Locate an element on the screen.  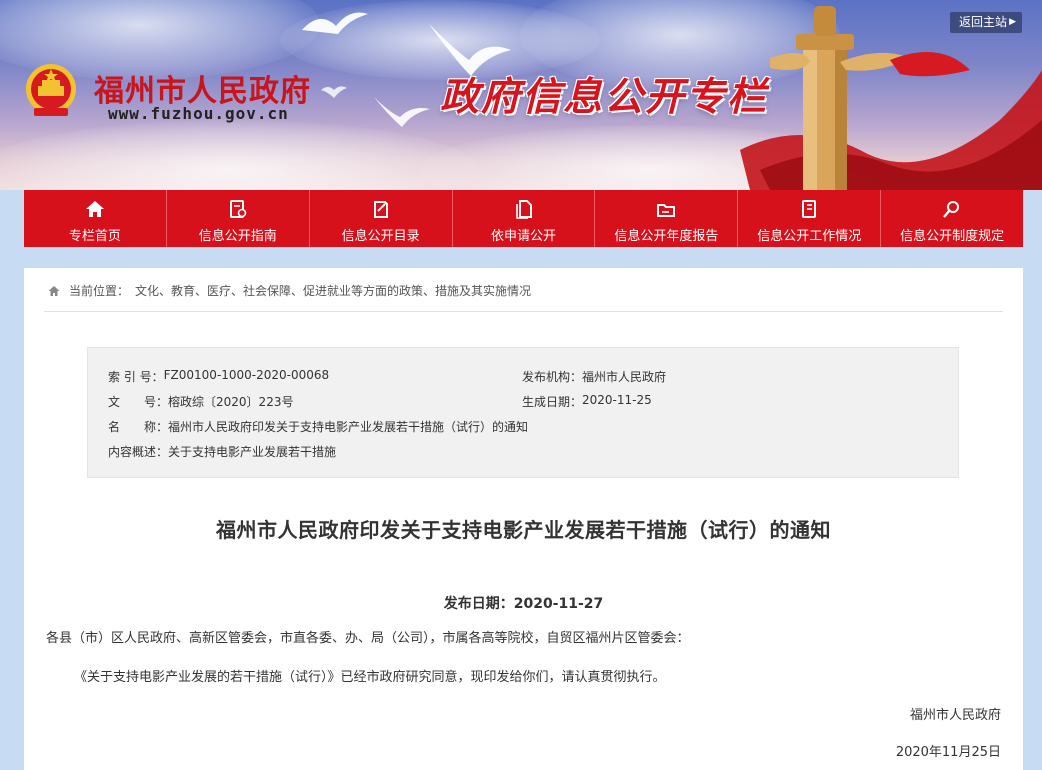
nav-item-label: 信息公开指南 is located at coordinates (237, 236).